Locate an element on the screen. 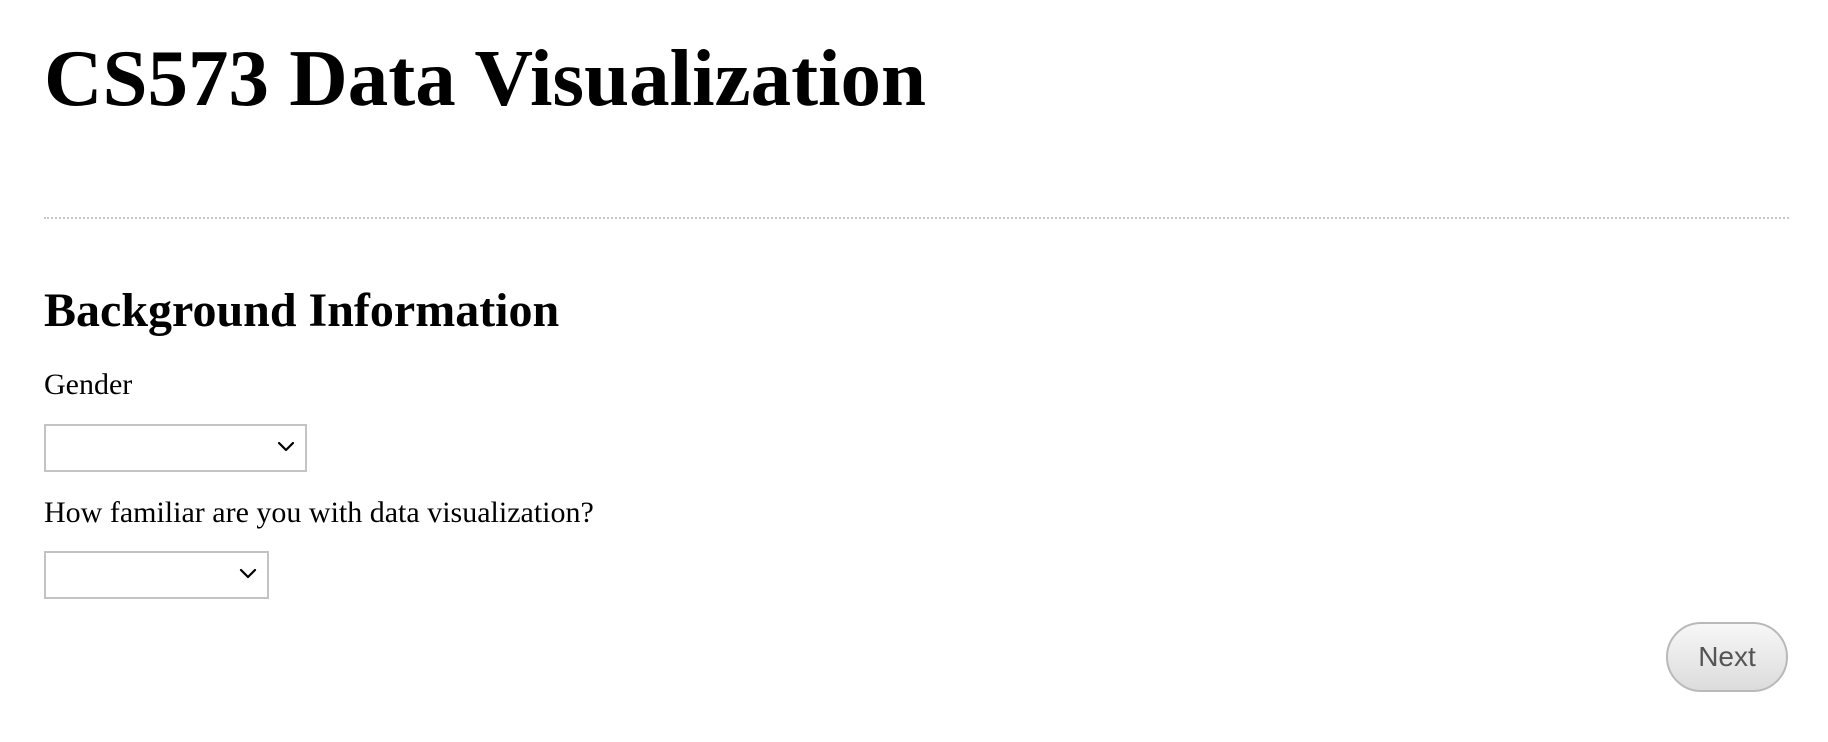 The height and width of the screenshot is (742, 1828). divider is located at coordinates (916, 218).